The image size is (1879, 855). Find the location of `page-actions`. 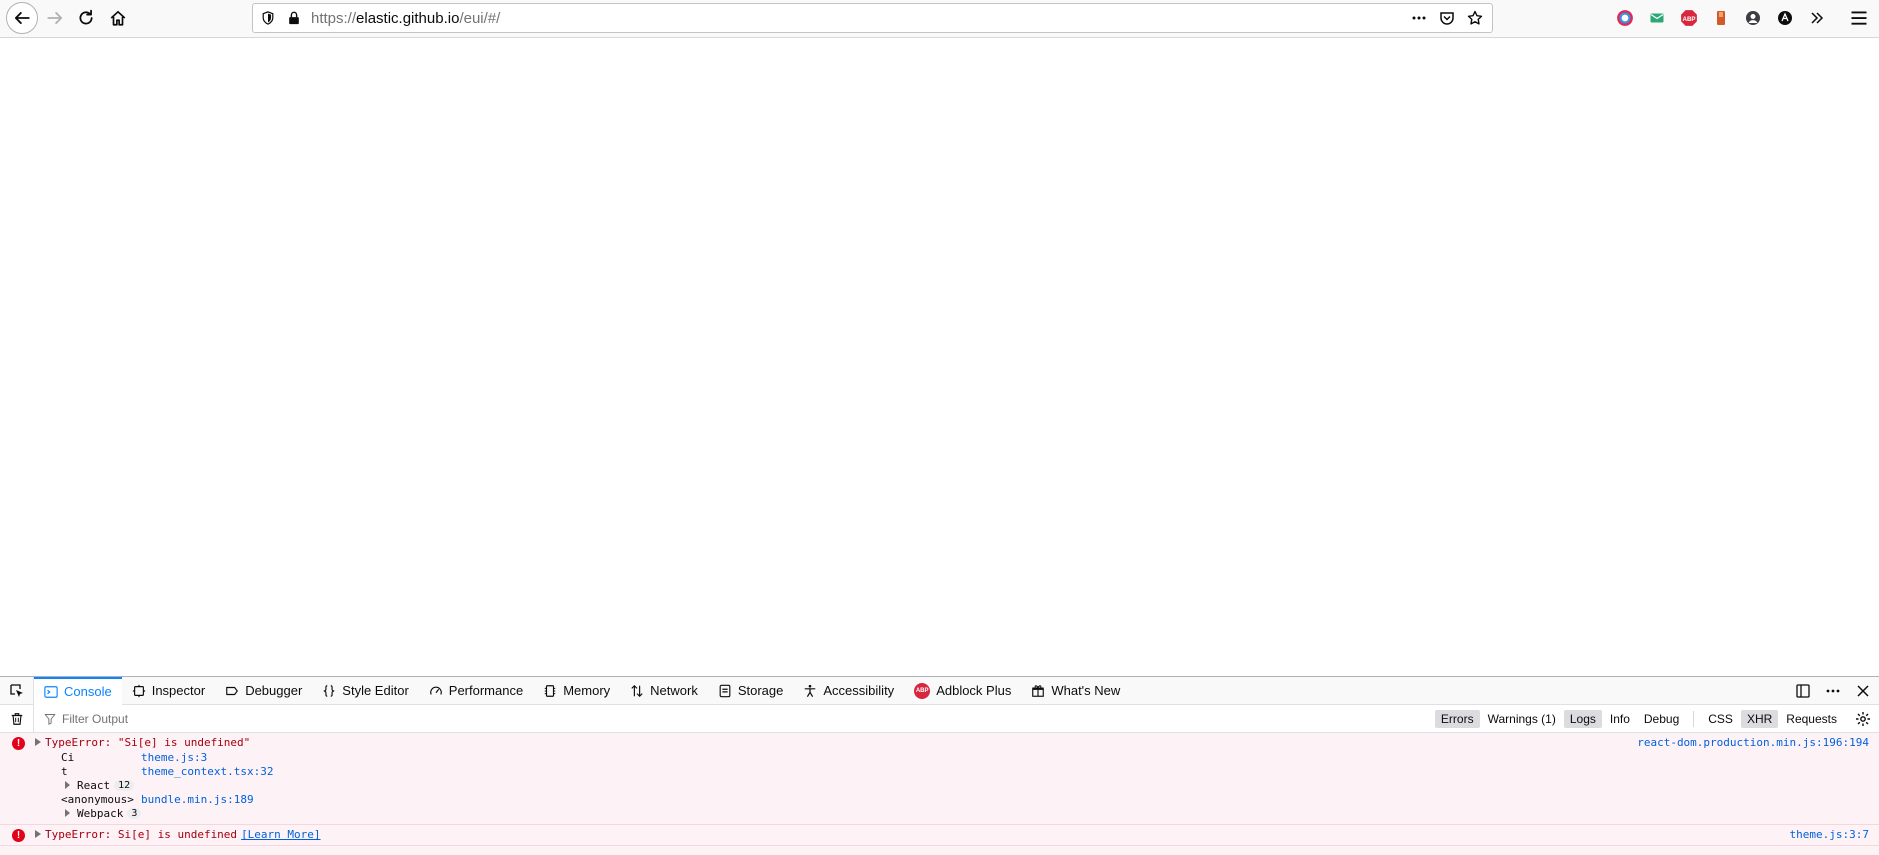

page-actions is located at coordinates (1447, 18).